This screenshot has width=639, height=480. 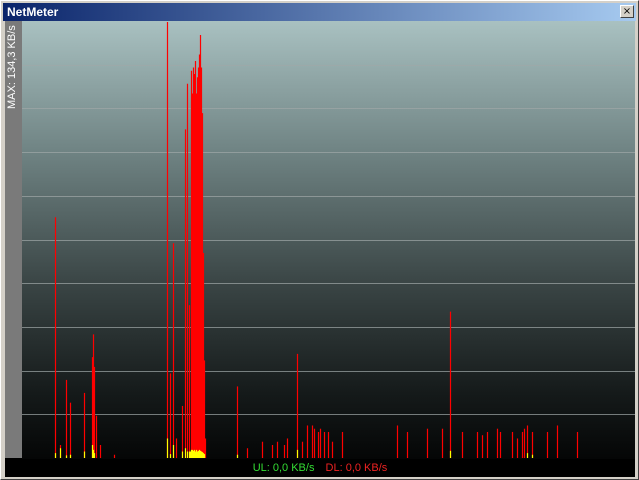 What do you see at coordinates (320, 468) in the screenshot?
I see `status-bar: UL: 0,0 KB/s DL: 0,0 KB/s` at bounding box center [320, 468].